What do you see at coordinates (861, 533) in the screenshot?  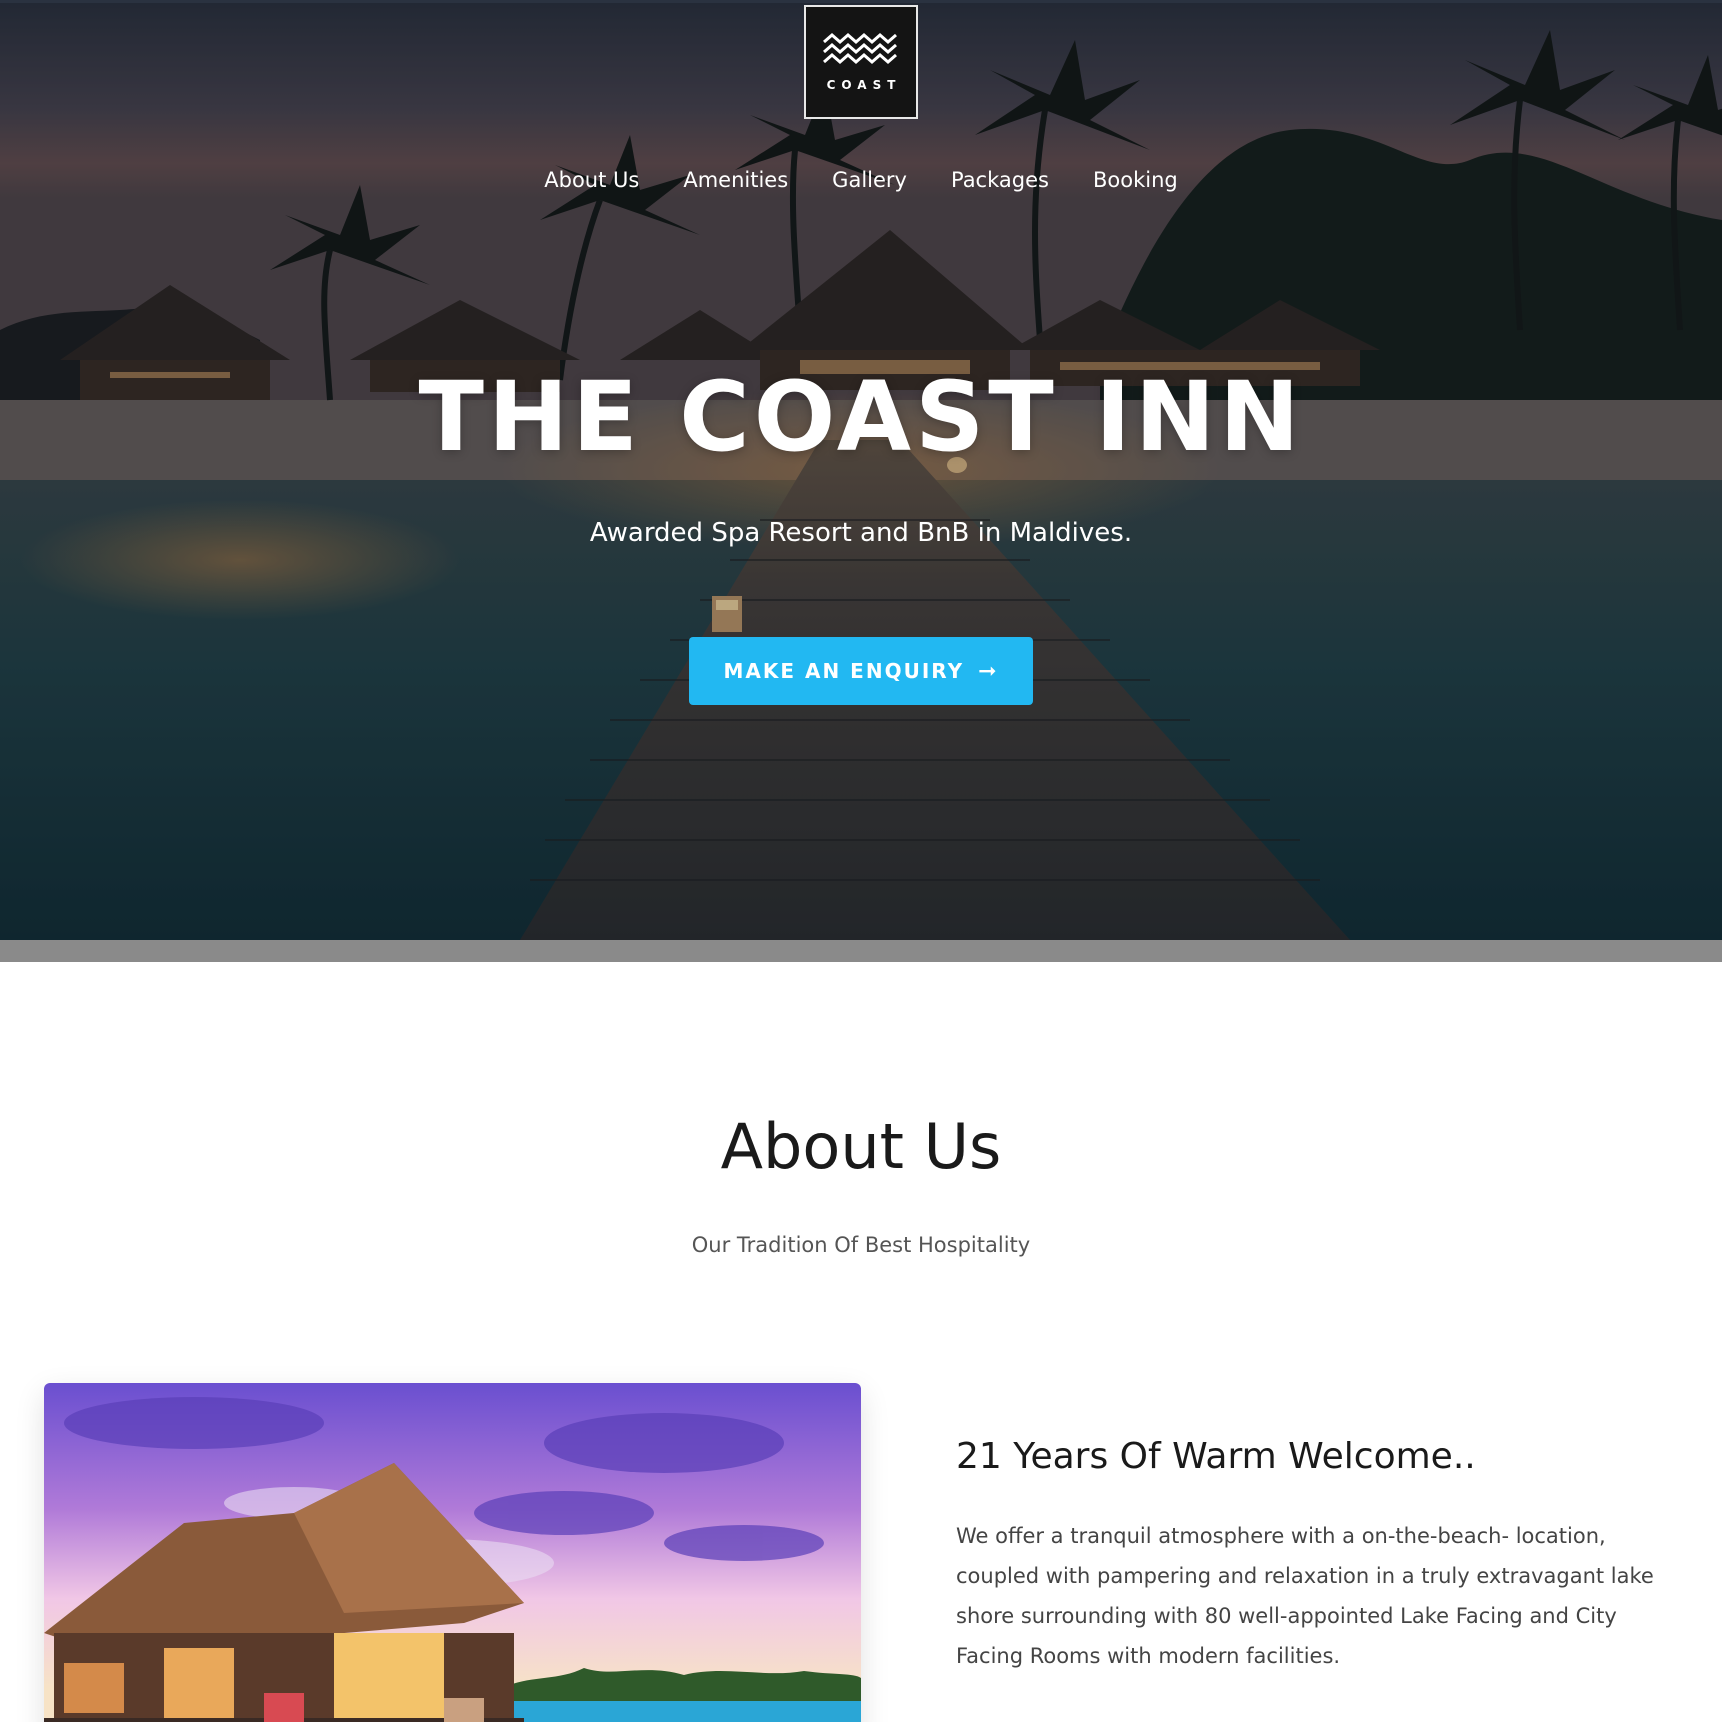 I see `hero-subtitle: Awarded Spa Resort and BnB in Maldives.` at bounding box center [861, 533].